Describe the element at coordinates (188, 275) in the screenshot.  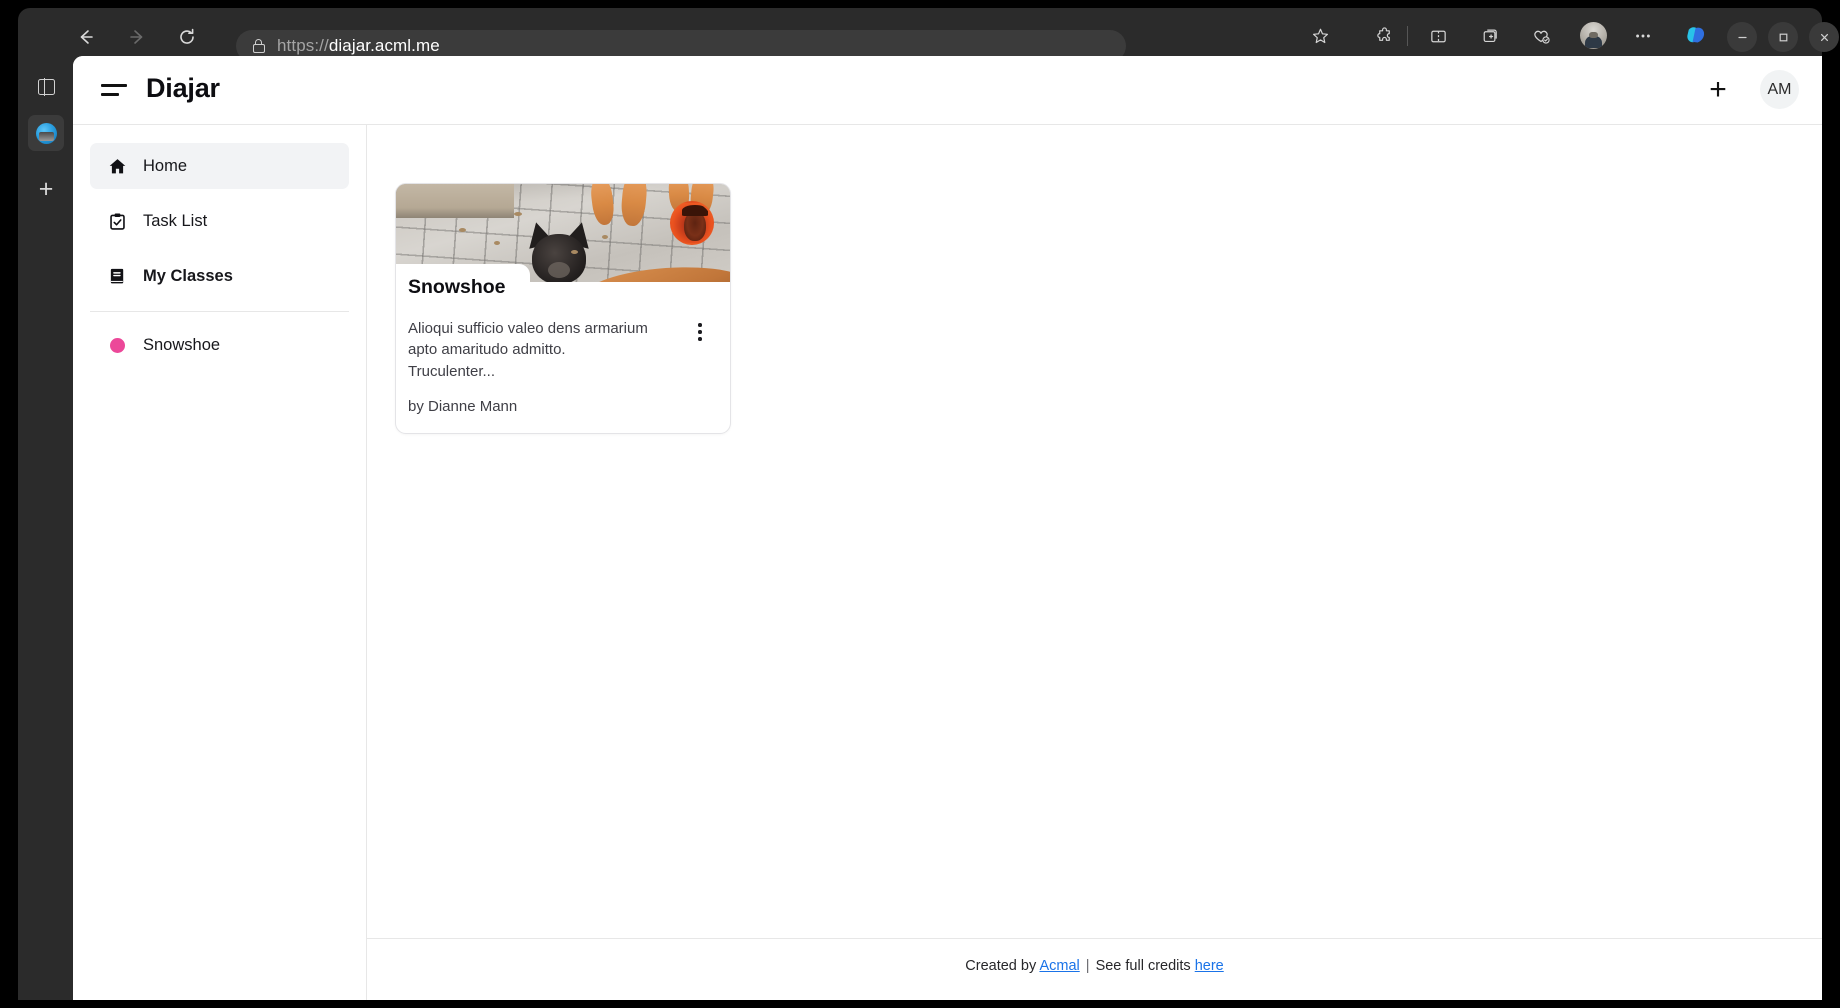
I see `sidebar-item-label: My Classes` at that location.